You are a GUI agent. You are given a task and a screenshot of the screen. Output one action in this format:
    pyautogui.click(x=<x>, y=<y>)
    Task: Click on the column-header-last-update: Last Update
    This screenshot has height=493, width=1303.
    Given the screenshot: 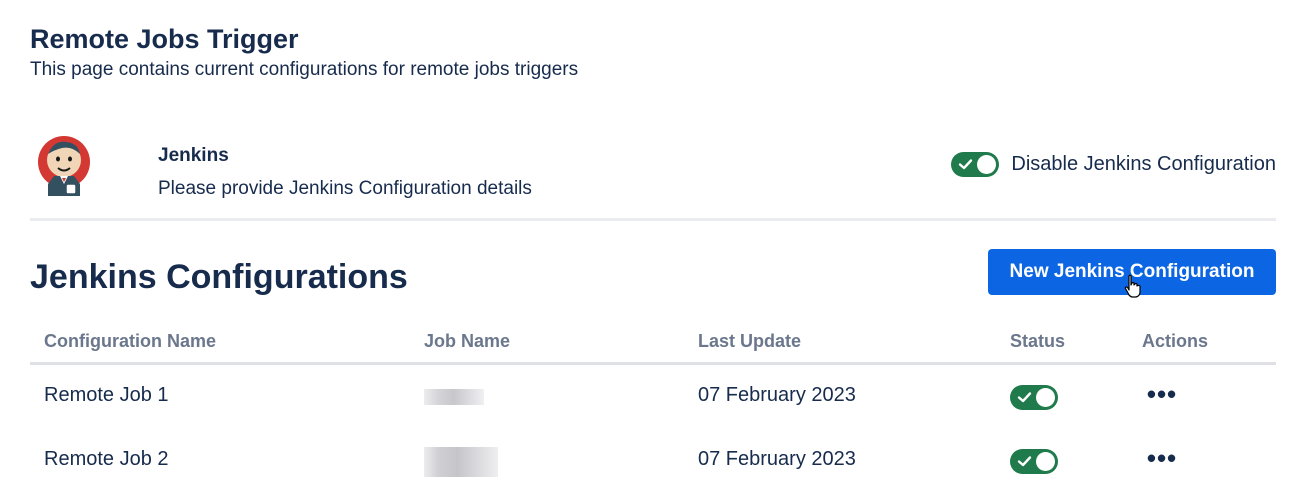 What is the action you would take?
    pyautogui.click(x=749, y=341)
    